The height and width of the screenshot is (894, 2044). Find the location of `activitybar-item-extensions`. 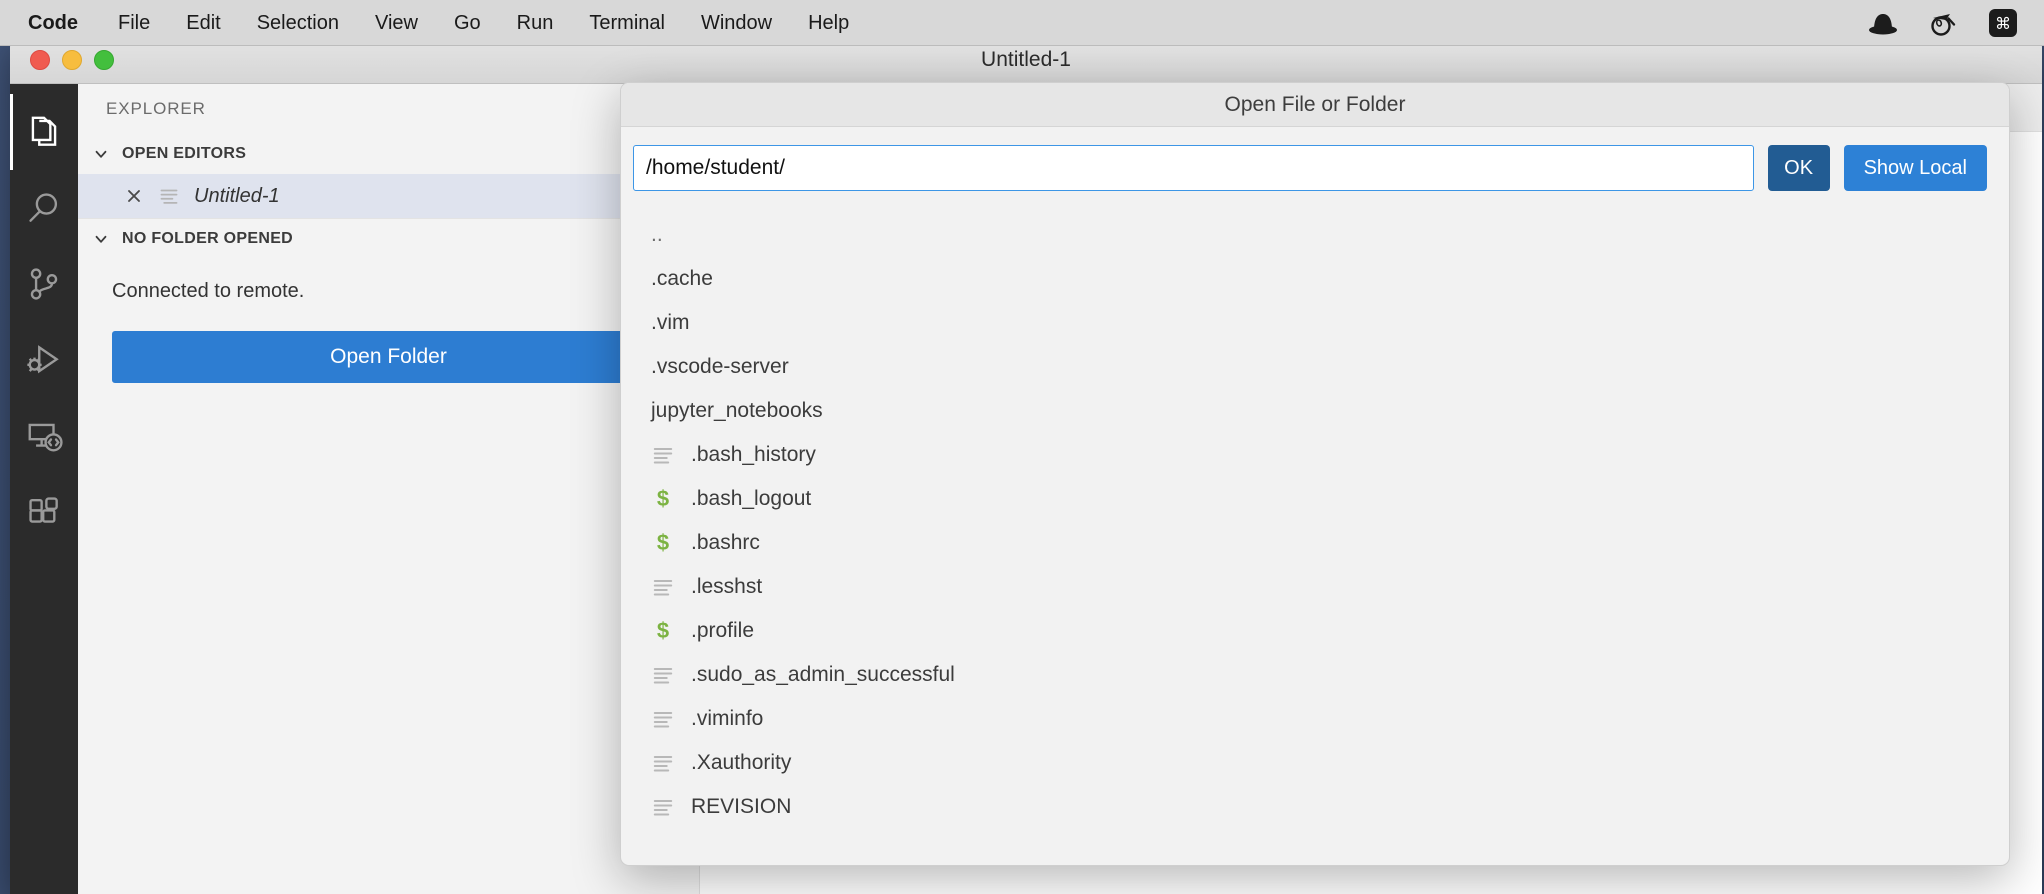

activitybar-item-extensions is located at coordinates (44, 512).